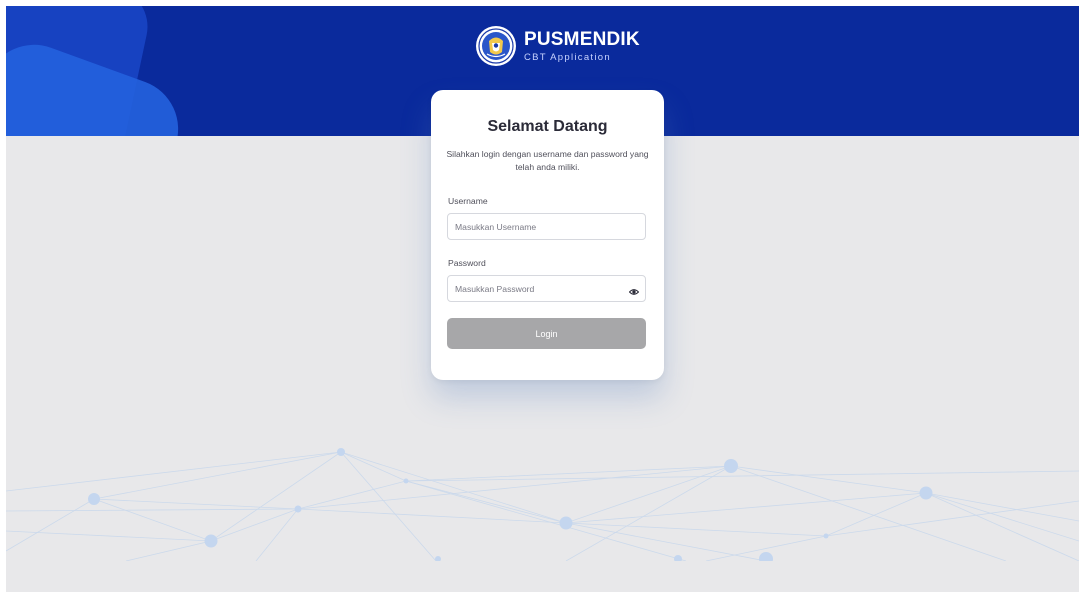 Image resolution: width=1079 pixels, height=592 pixels. Describe the element at coordinates (546, 333) in the screenshot. I see `login-button: Login` at that location.